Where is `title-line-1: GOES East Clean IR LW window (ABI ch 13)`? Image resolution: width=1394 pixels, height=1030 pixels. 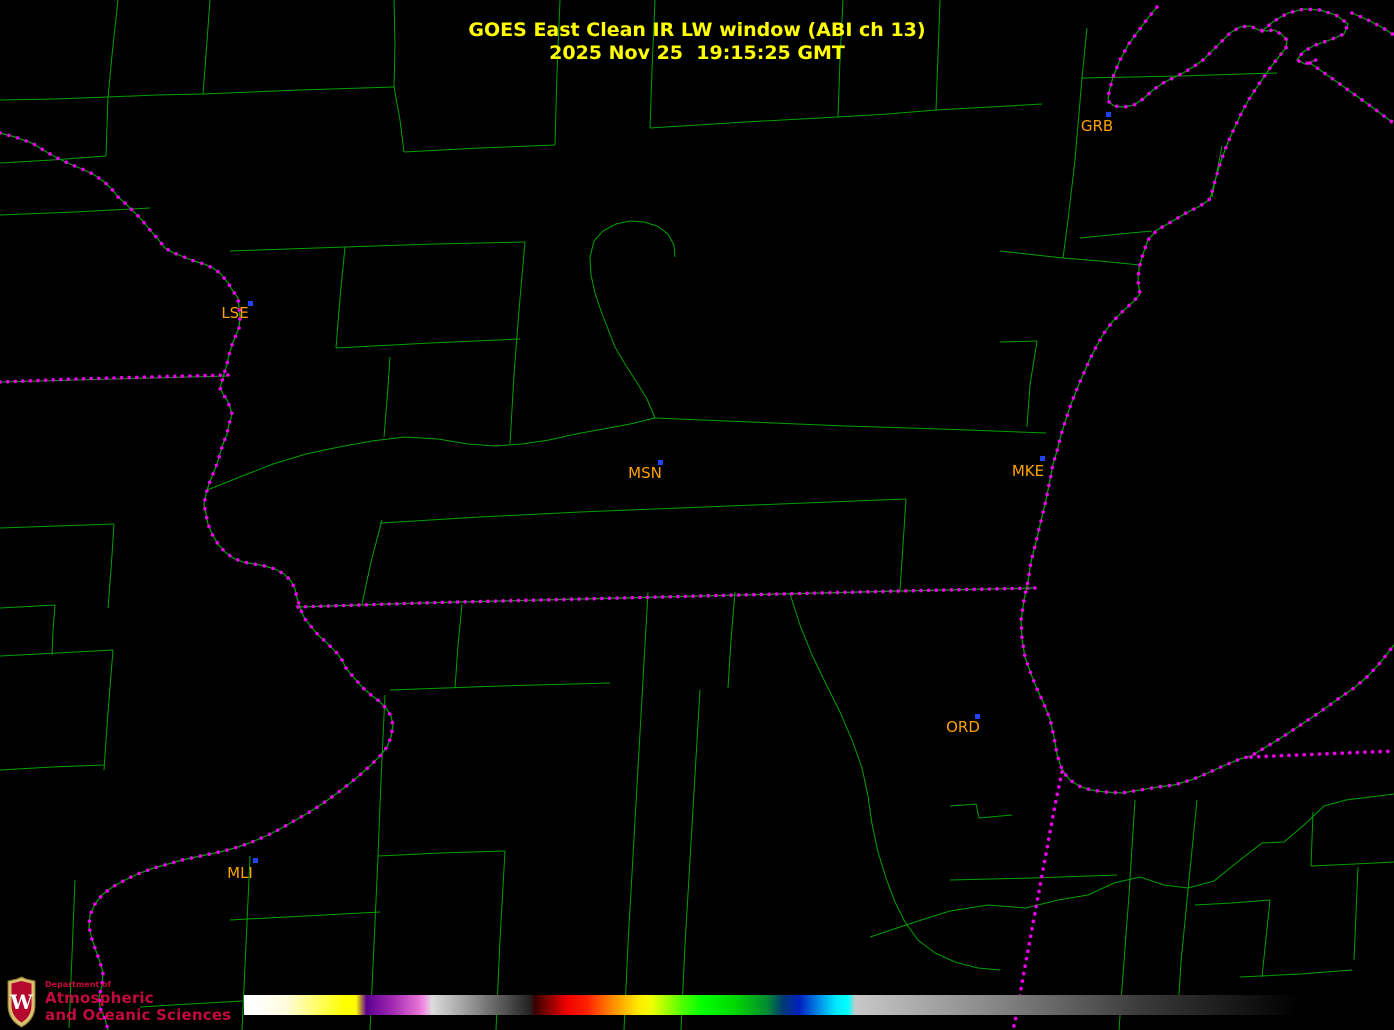 title-line-1: GOES East Clean IR LW window (ABI ch 13) is located at coordinates (697, 30).